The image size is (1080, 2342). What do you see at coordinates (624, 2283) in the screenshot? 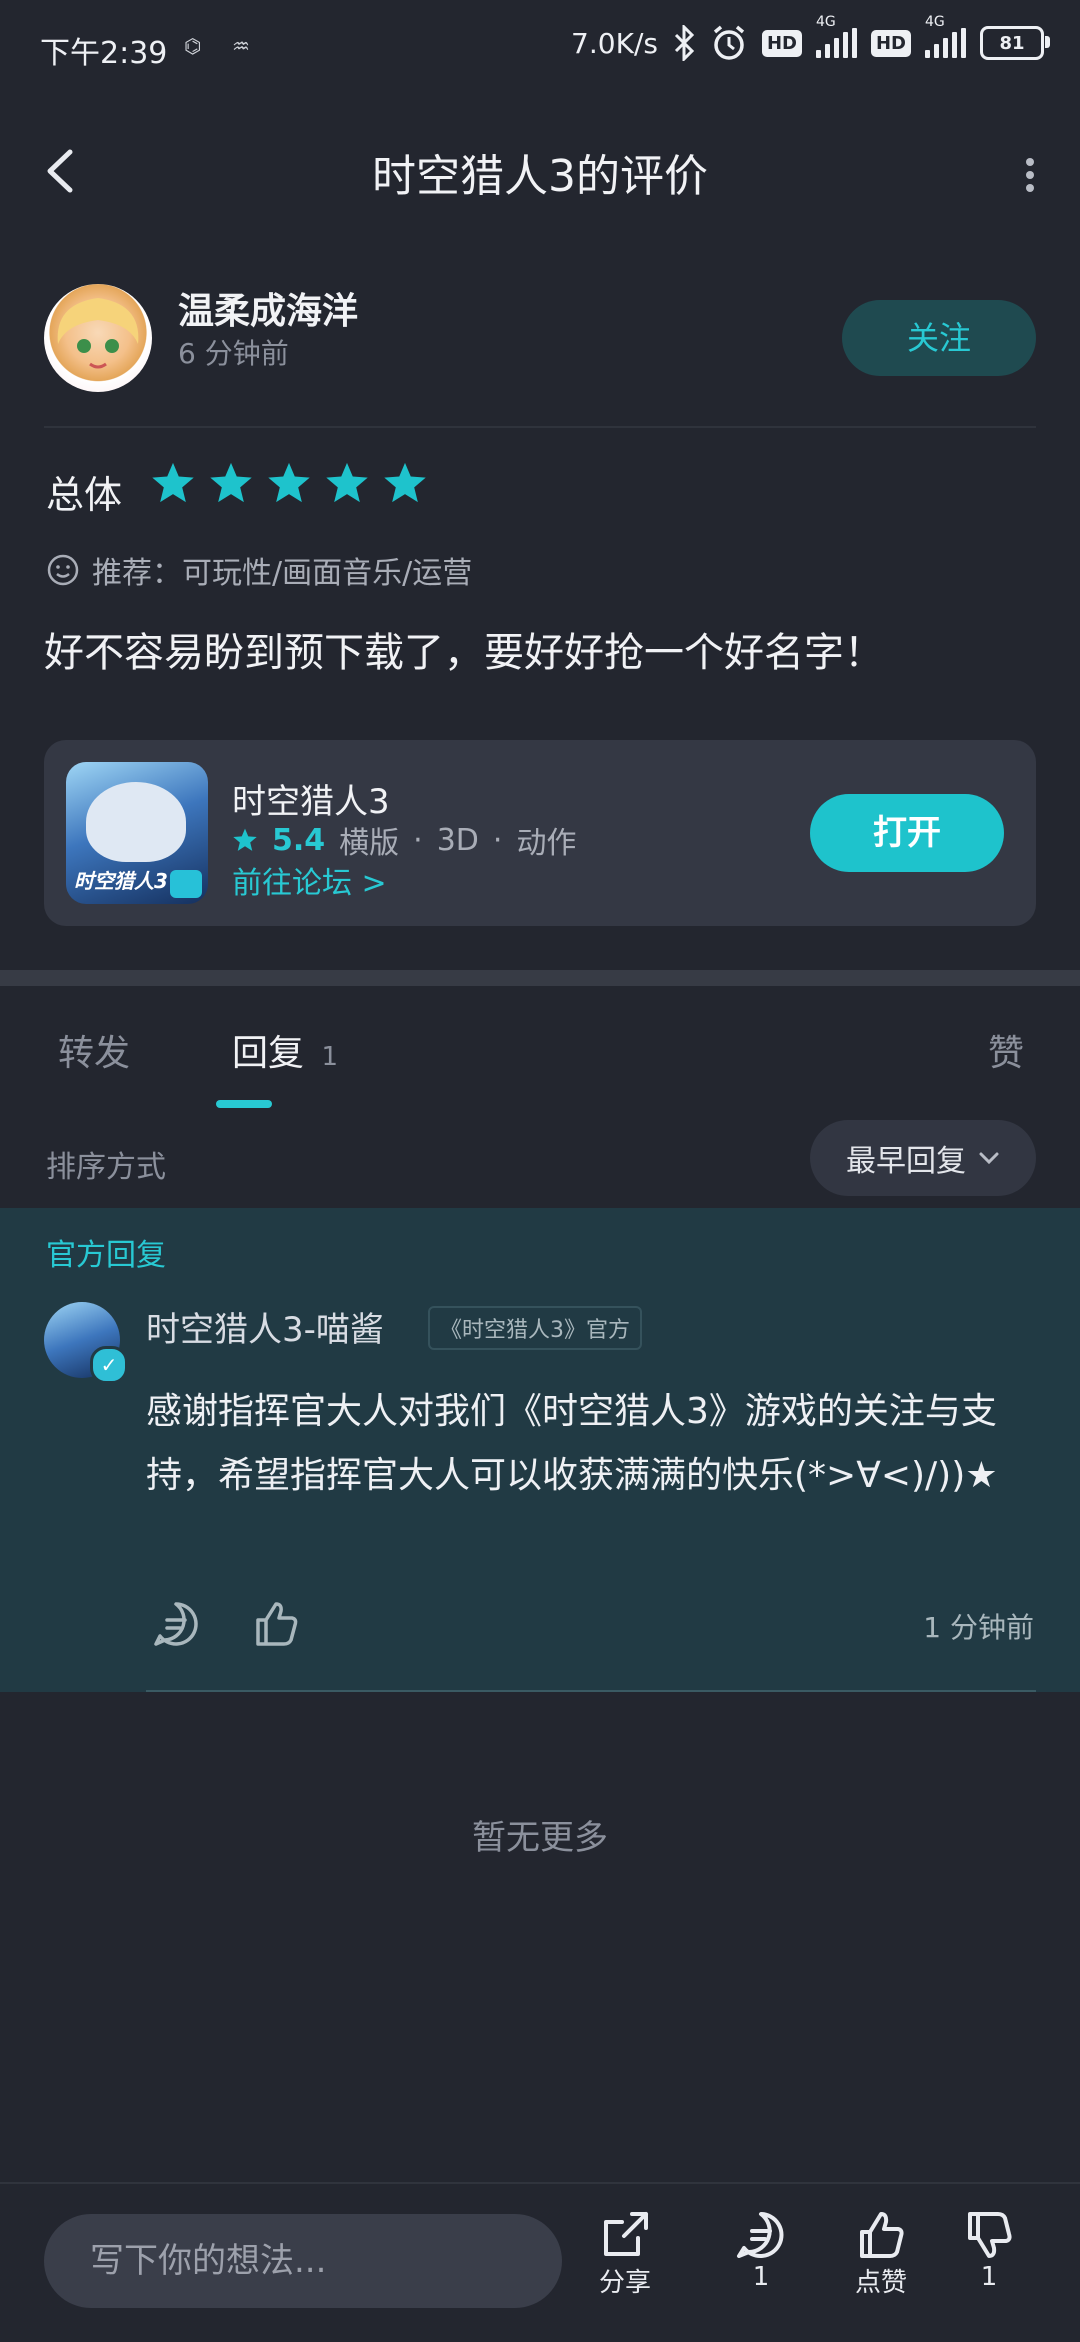
I see `share-label: 分享` at bounding box center [624, 2283].